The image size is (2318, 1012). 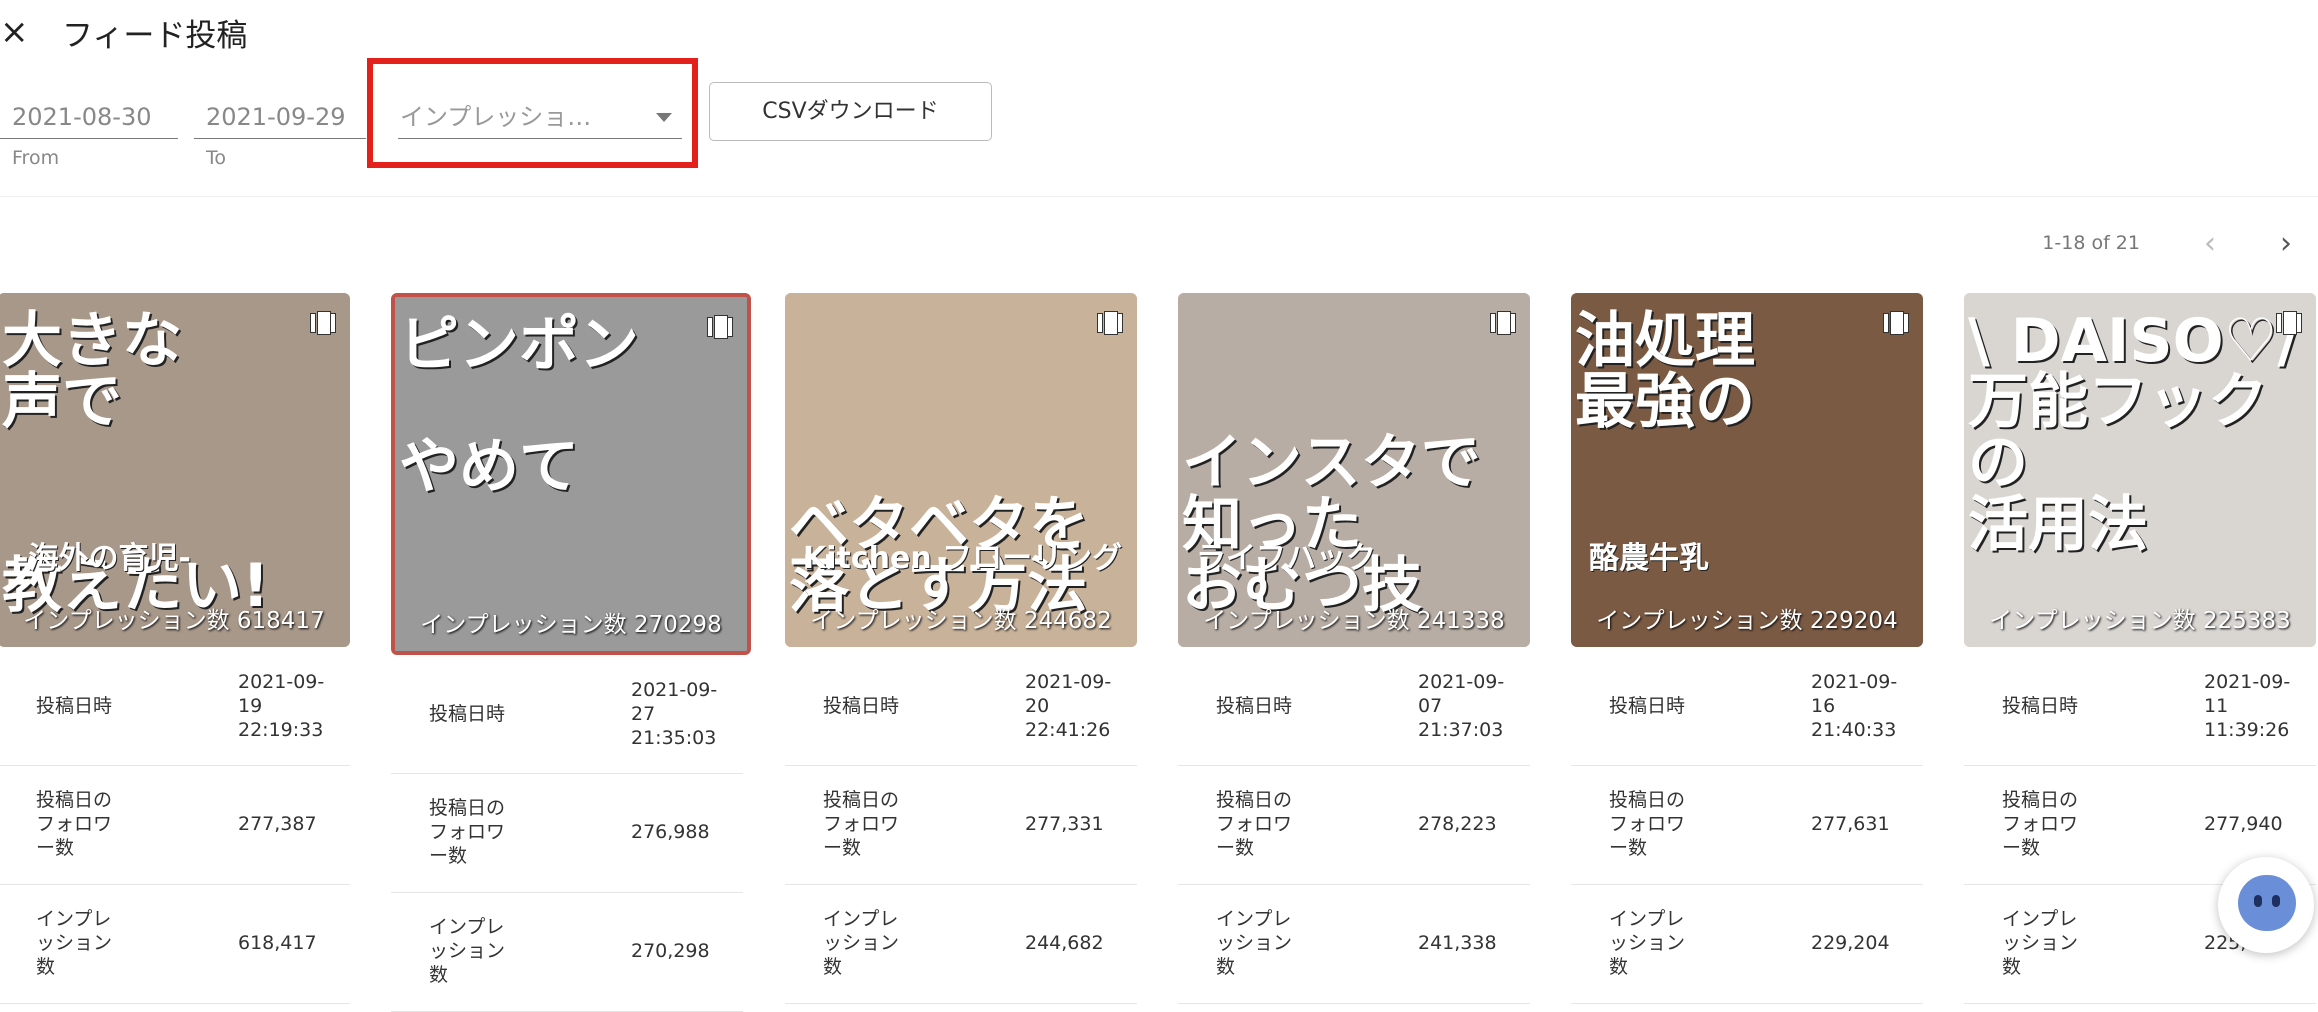 I want to click on posted-at-value: 2021-09- 20 22:41:26, so click(x=1068, y=706).